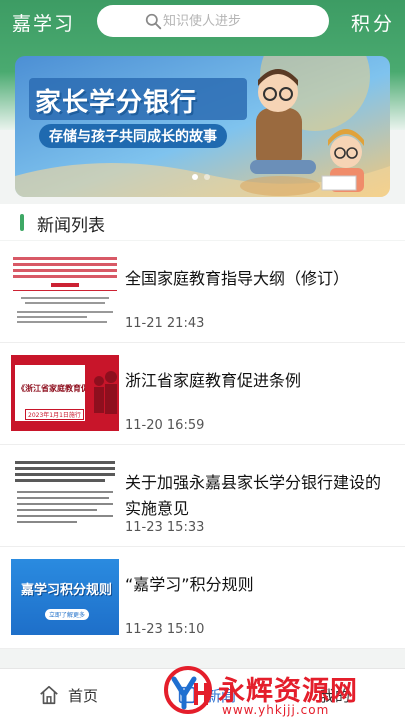 The height and width of the screenshot is (720, 405). What do you see at coordinates (54, 414) in the screenshot?
I see `poster-date: 2023年1月1日施行` at bounding box center [54, 414].